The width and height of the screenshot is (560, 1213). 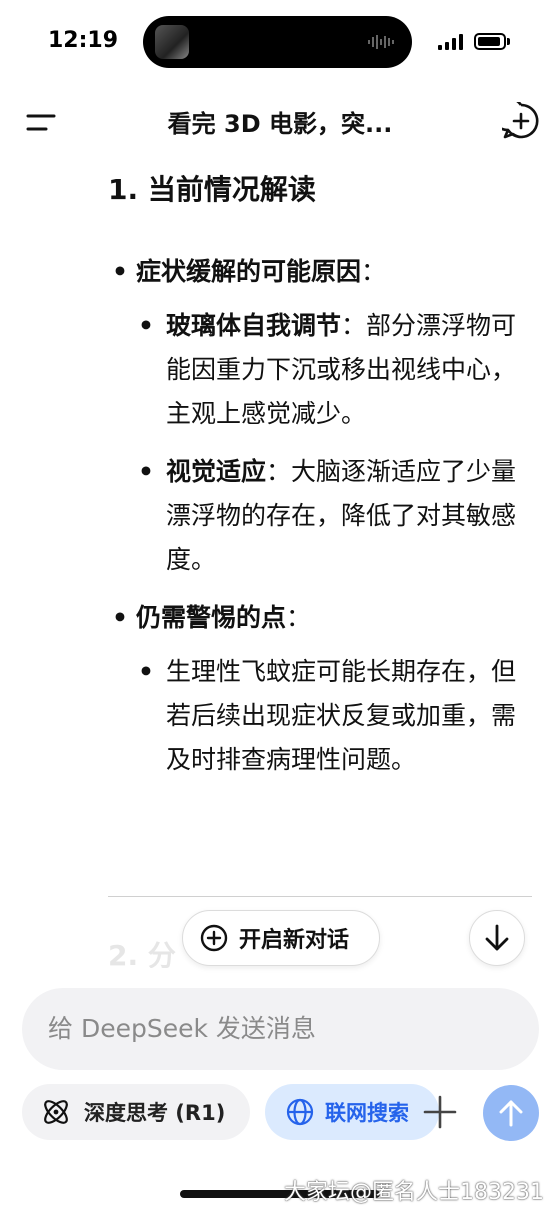 I want to click on atom-icon, so click(x=56, y=1112).